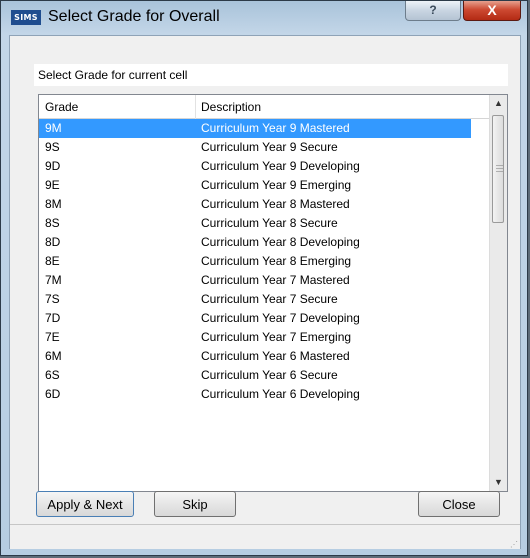  What do you see at coordinates (269, 299) in the screenshot?
I see `description-cell: Curriculum Year 7 Secure` at bounding box center [269, 299].